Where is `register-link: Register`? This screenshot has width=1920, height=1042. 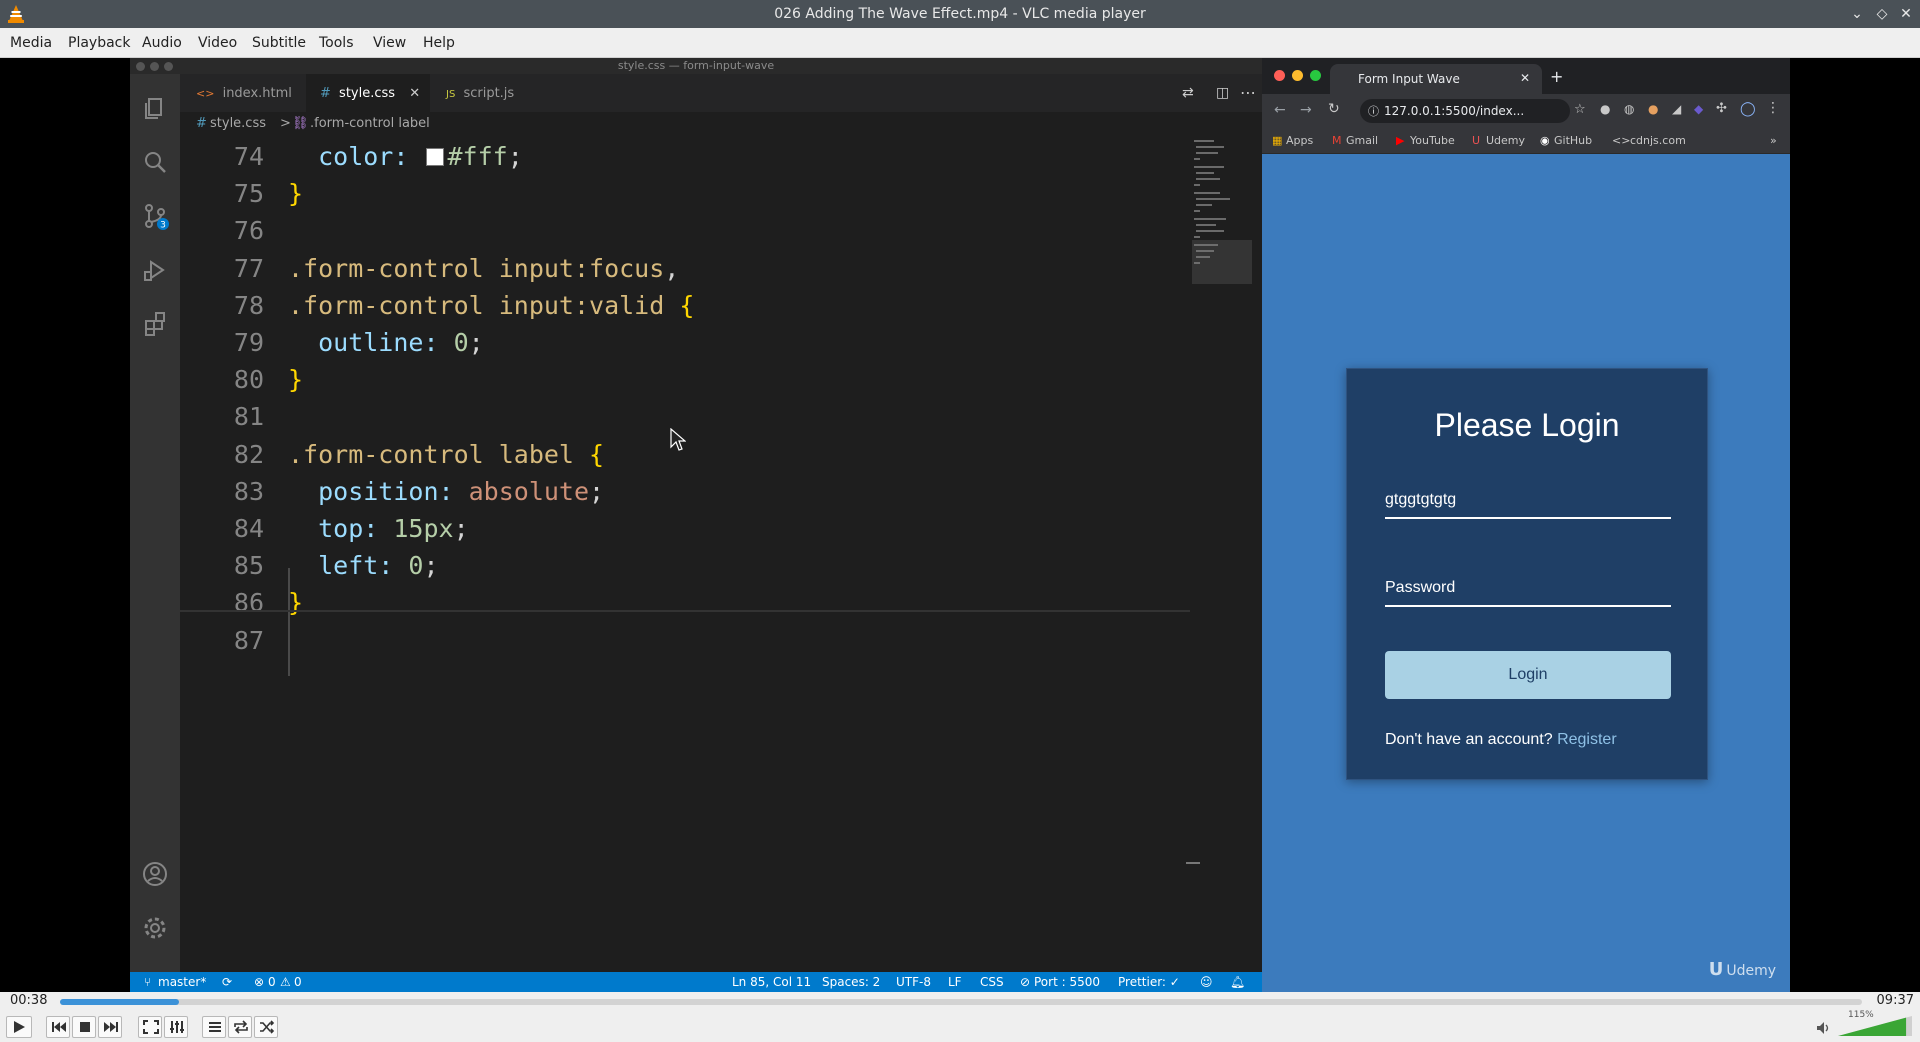 register-link: Register is located at coordinates (1587, 739).